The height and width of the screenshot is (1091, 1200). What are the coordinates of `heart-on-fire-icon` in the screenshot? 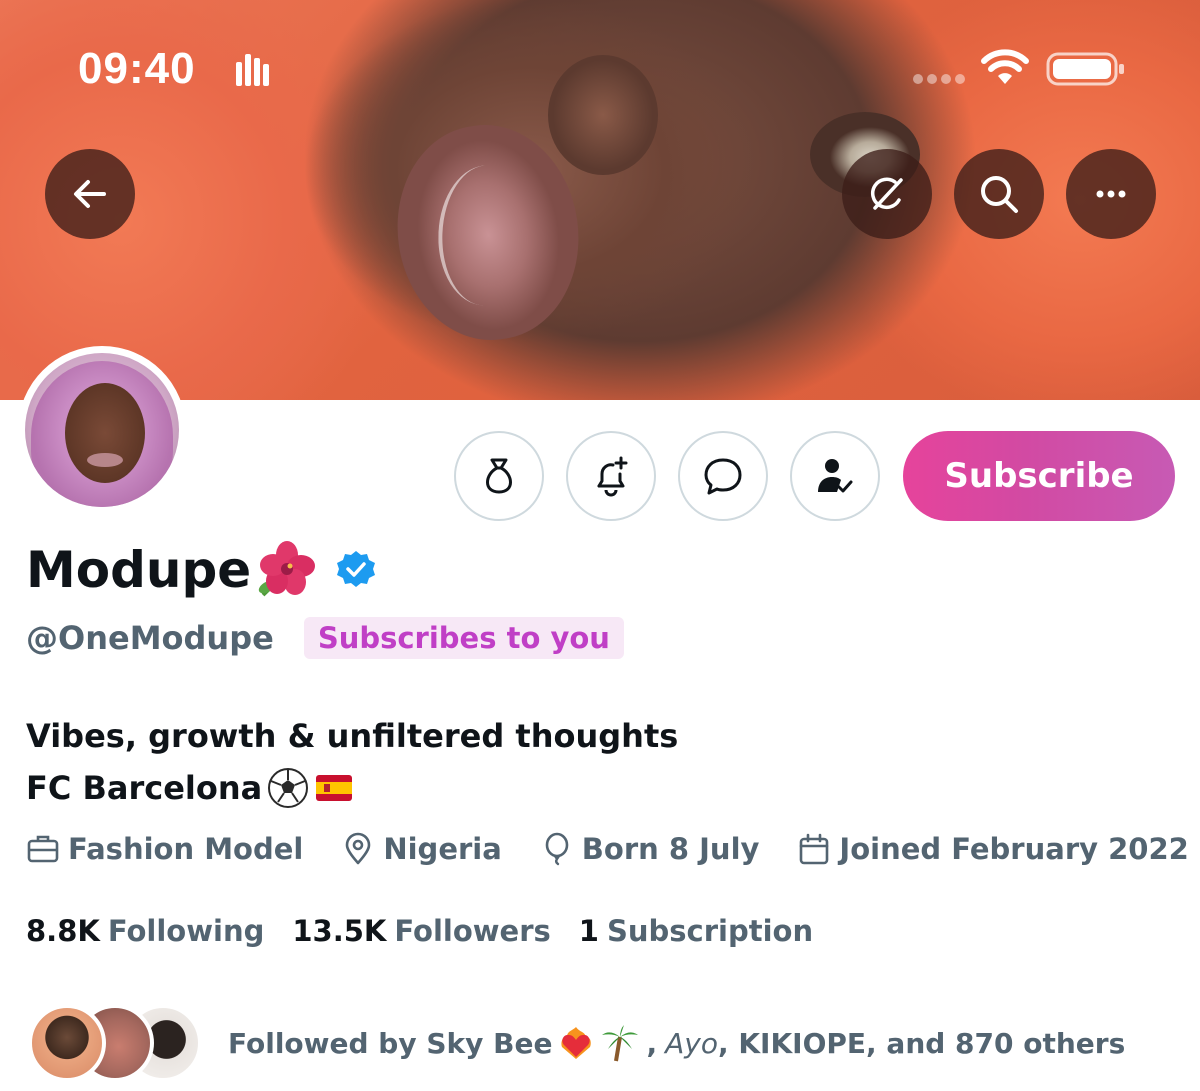 It's located at (576, 1043).